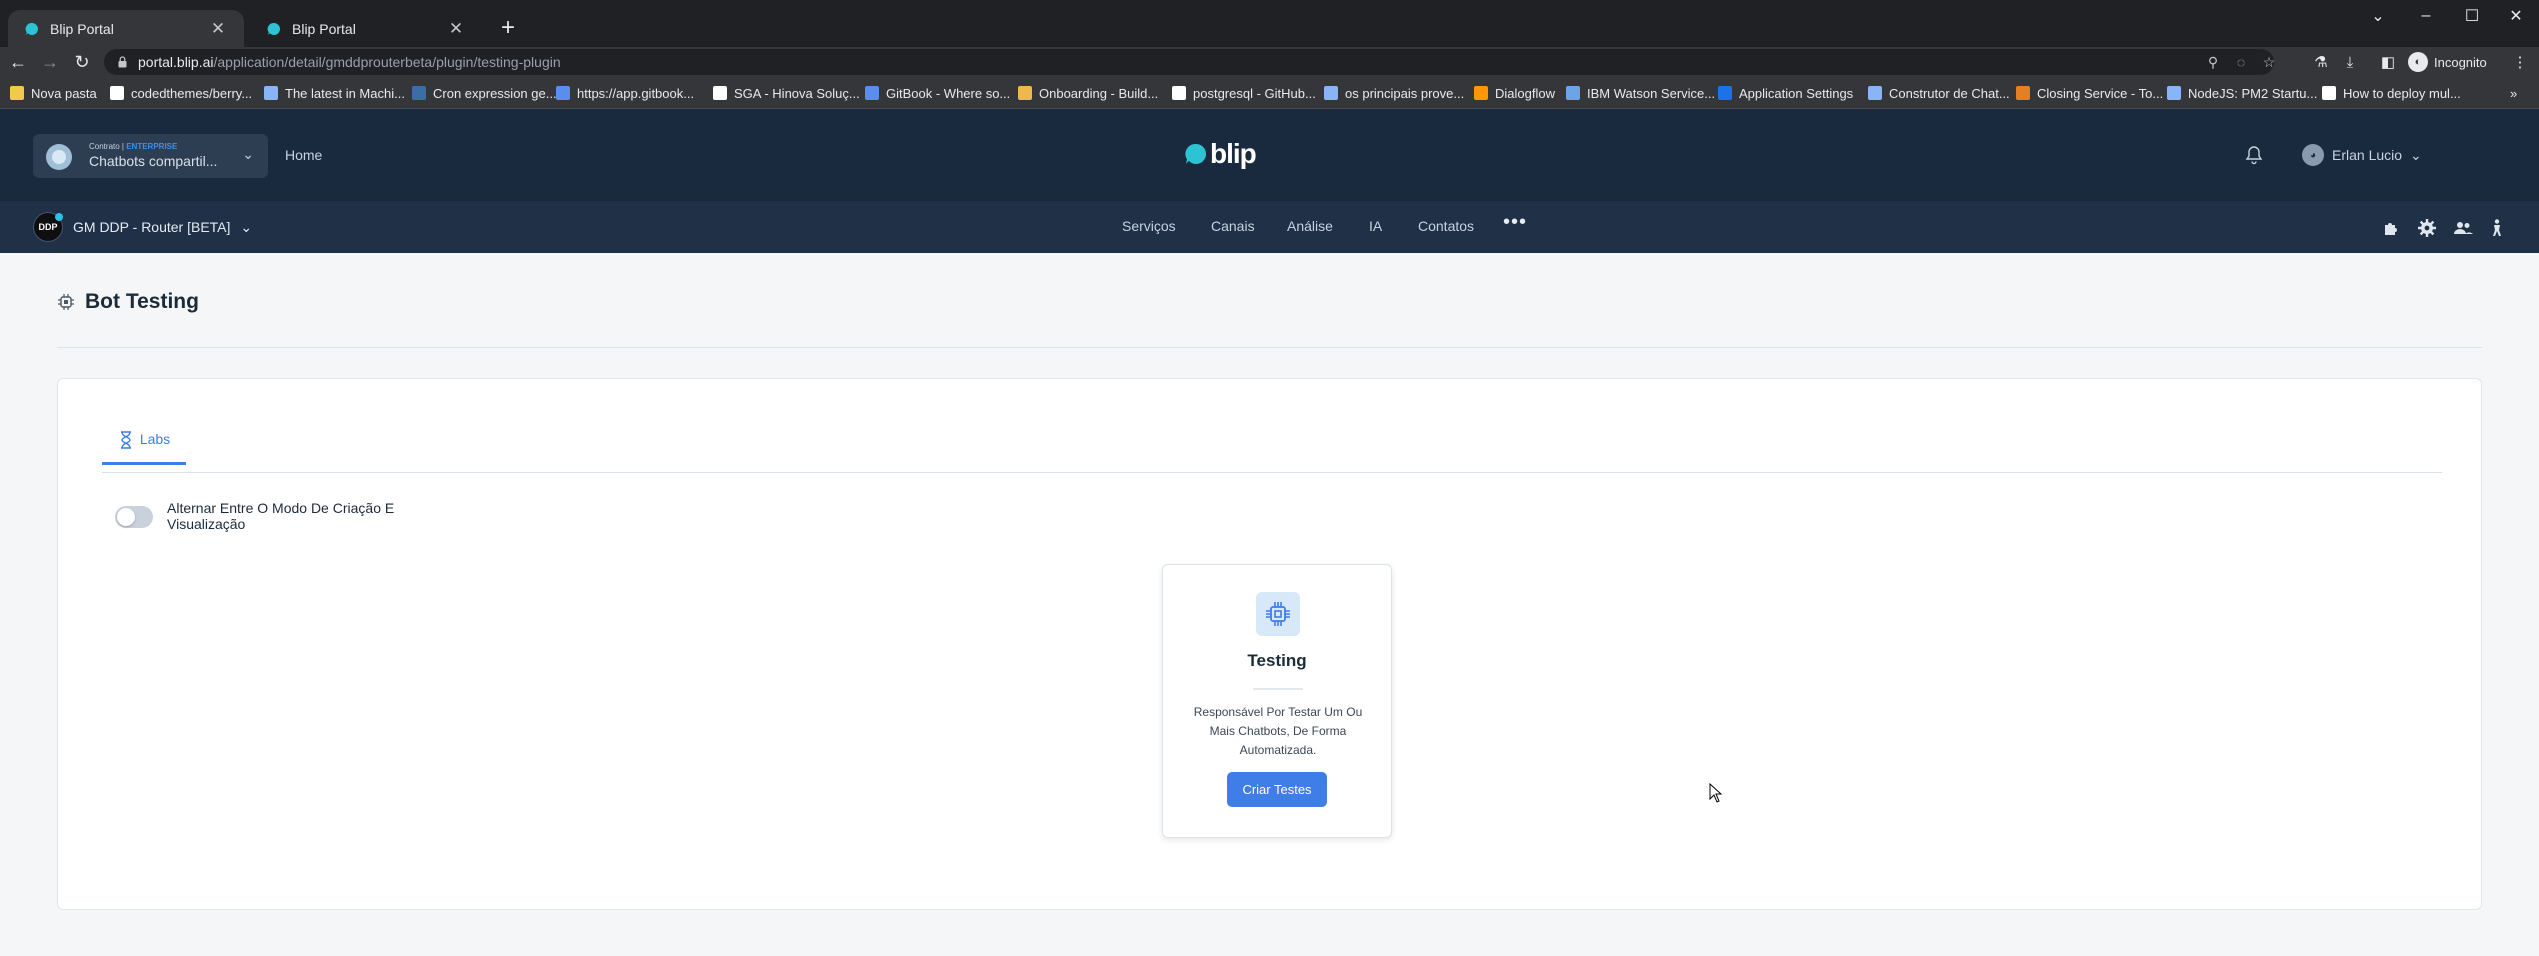 The width and height of the screenshot is (2539, 956). I want to click on minimize-icon: –, so click(2426, 16).